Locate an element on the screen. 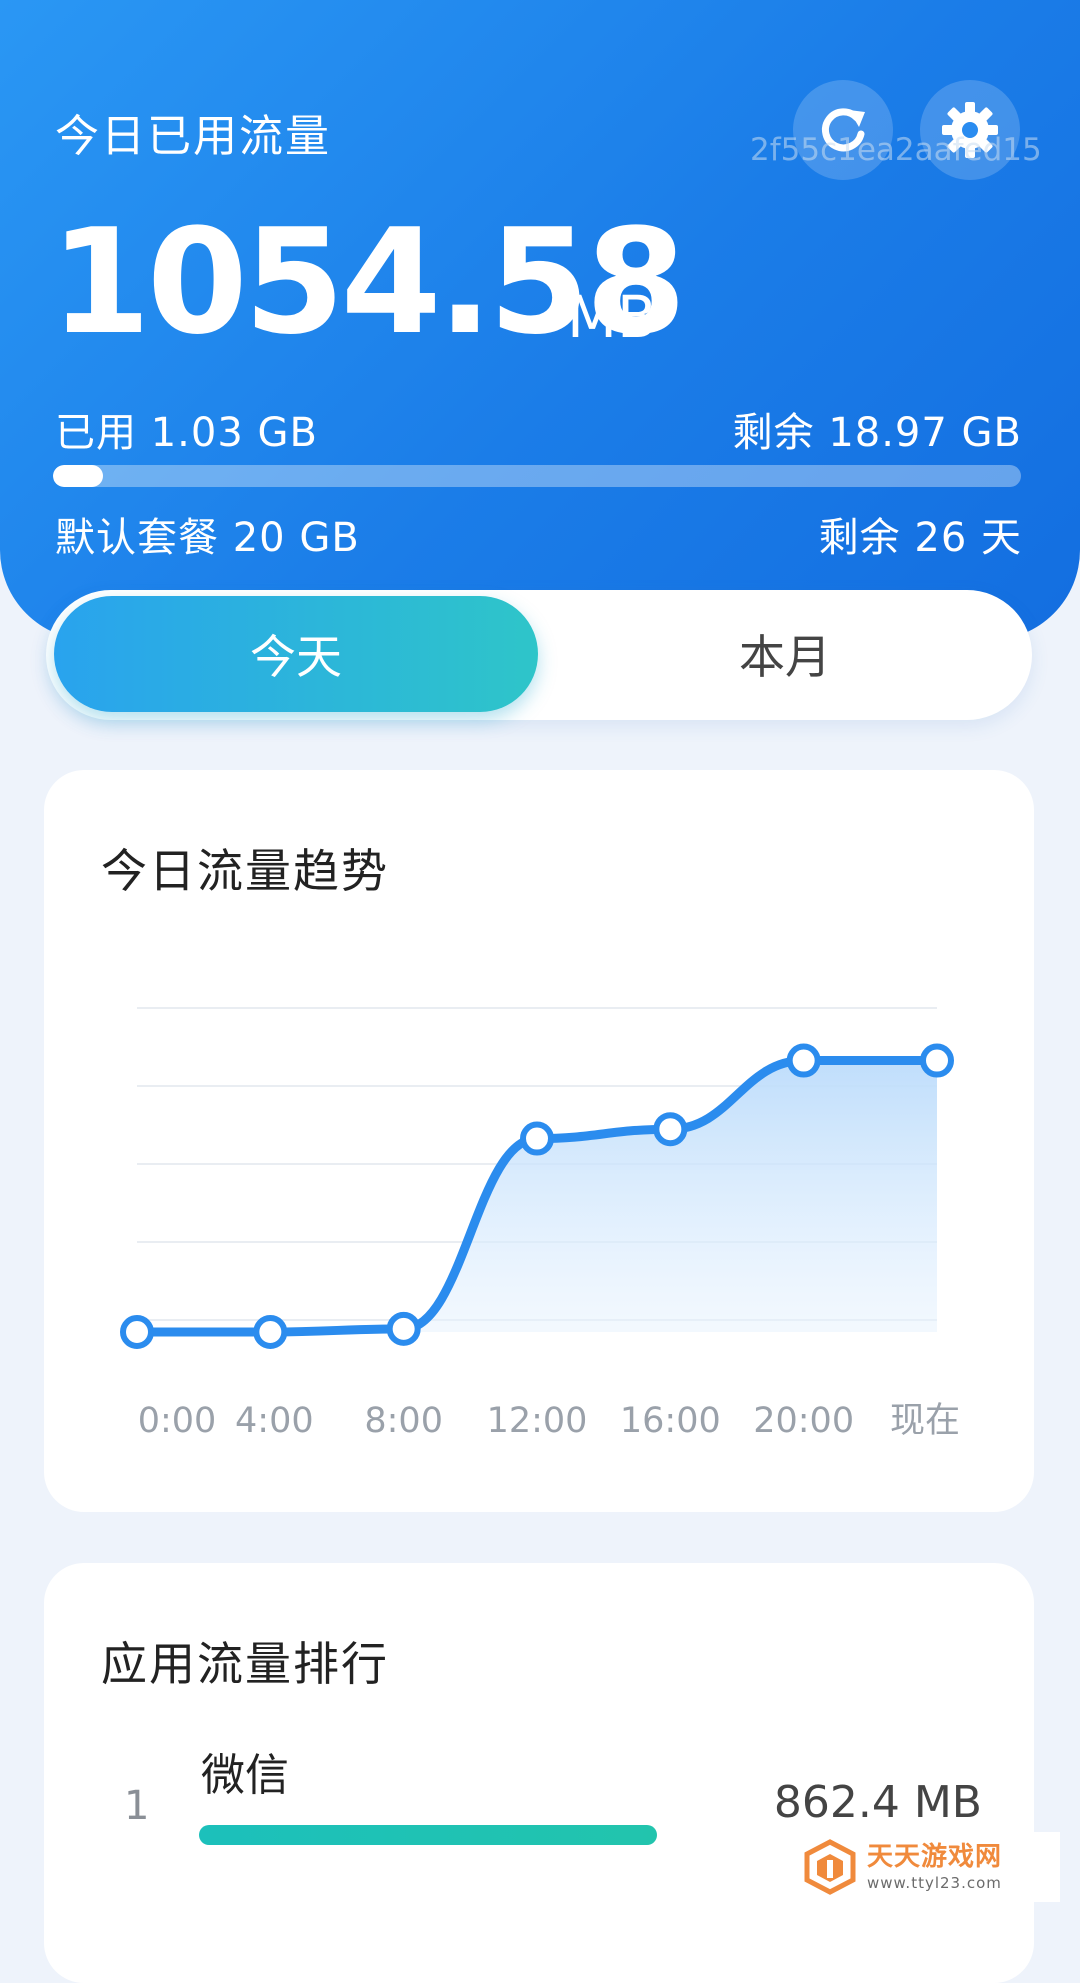 This screenshot has width=1080, height=1983. today-usage-unit: MB is located at coordinates (612, 317).